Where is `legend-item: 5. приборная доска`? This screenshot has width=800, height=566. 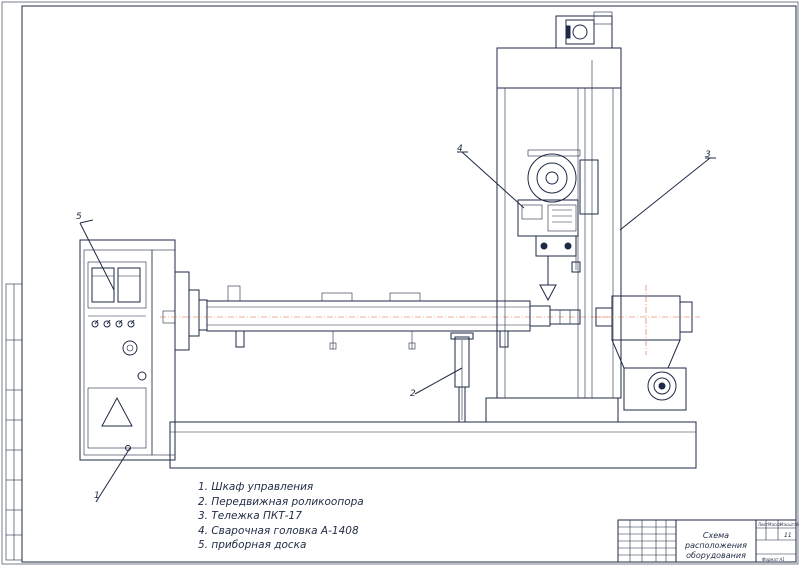 legend-item: 5. приборная доска is located at coordinates (252, 545).